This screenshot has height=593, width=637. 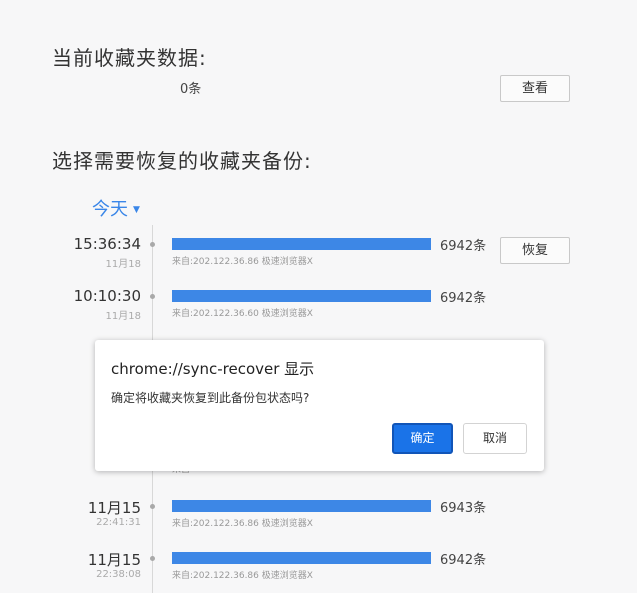 I want to click on day-filter-dropdown: 今天 ▼, so click(x=116, y=208).